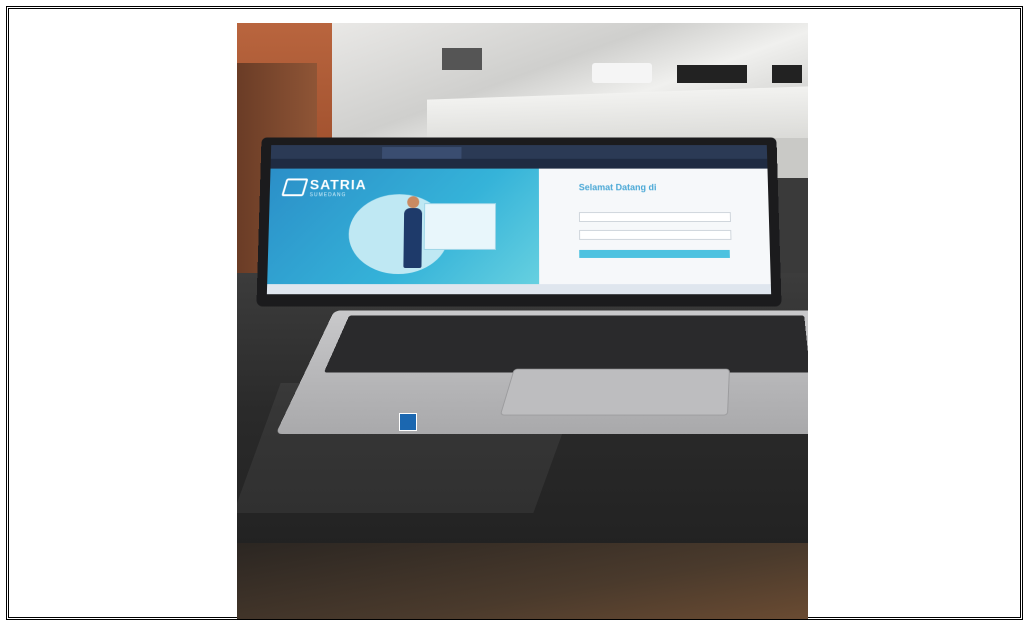 This screenshot has height=630, width=1033. Describe the element at coordinates (408, 422) in the screenshot. I see `cpu-sticker` at that location.